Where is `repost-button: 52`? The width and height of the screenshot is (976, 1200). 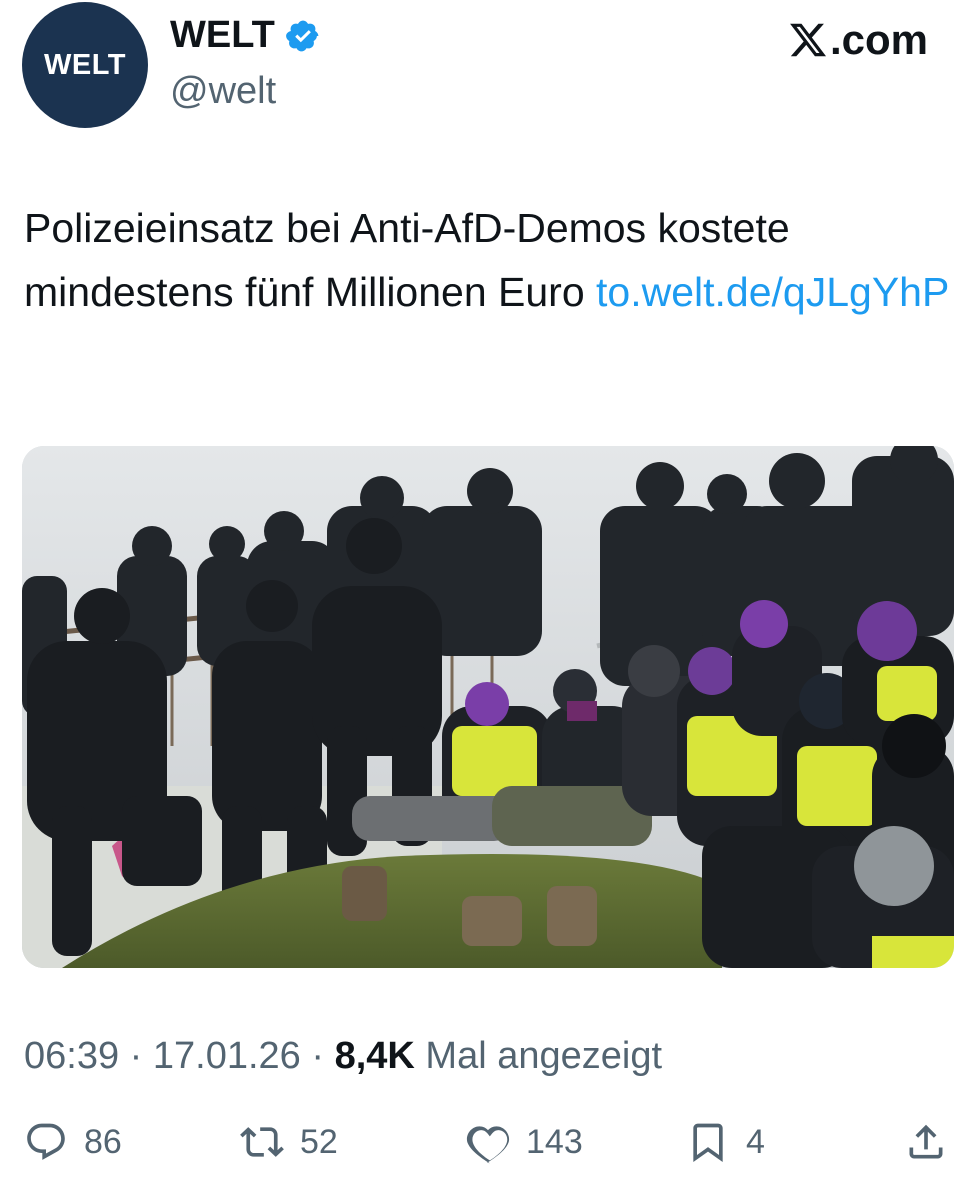
repost-button: 52 is located at coordinates (289, 1142).